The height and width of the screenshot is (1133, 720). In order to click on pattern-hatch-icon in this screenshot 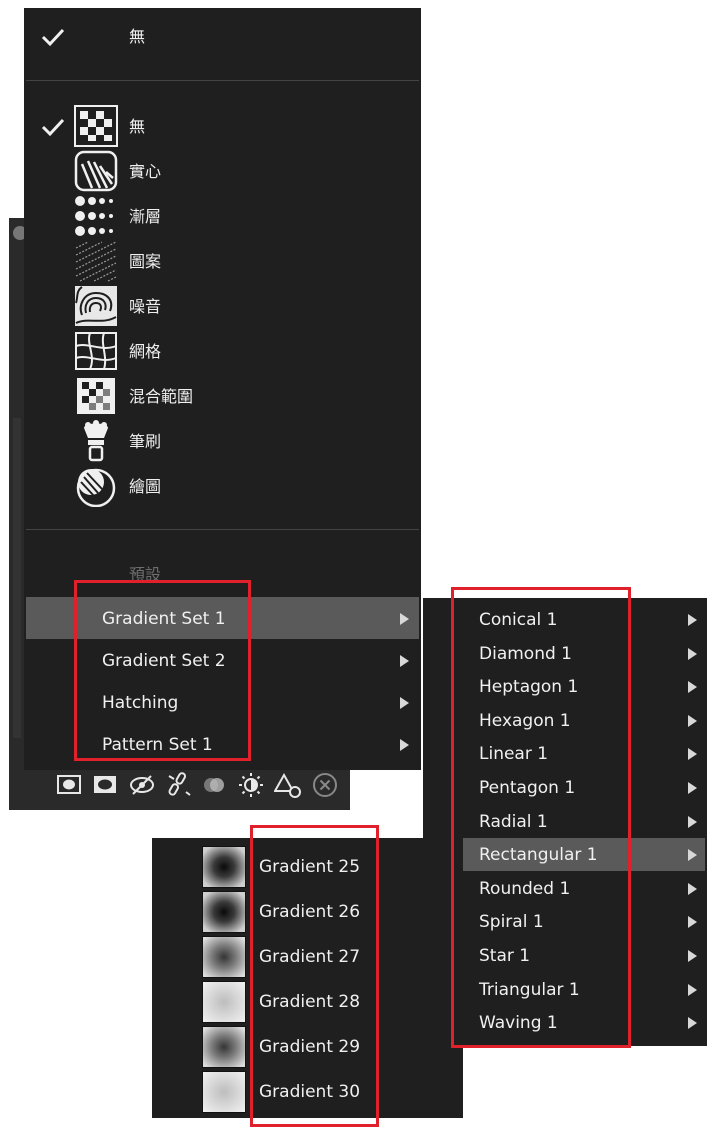, I will do `click(96, 261)`.